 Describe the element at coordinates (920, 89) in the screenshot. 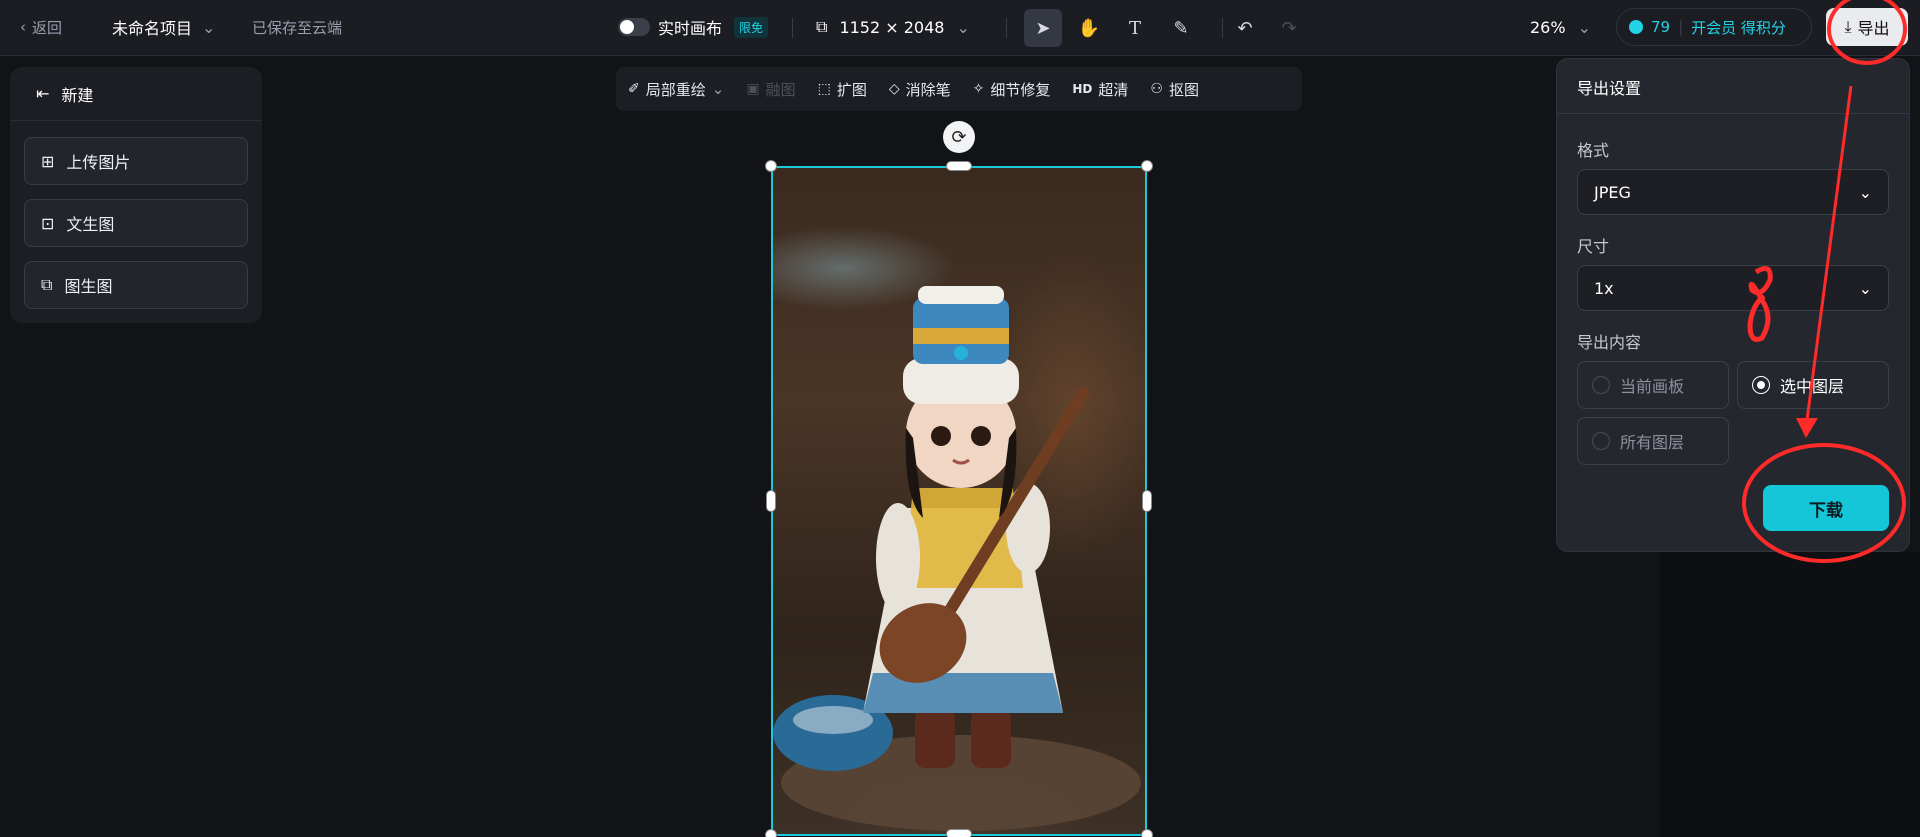

I see `eraser-button: ◇ 消除笔` at that location.